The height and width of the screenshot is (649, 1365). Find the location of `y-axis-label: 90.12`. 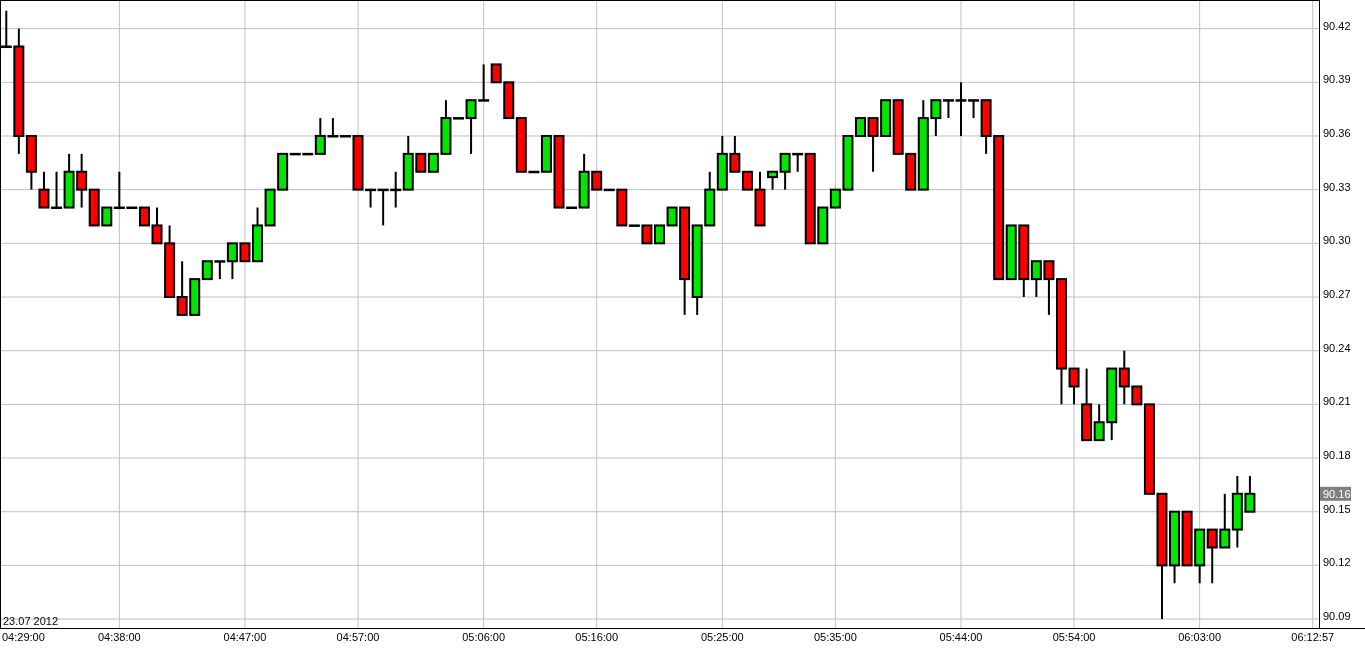

y-axis-label: 90.12 is located at coordinates (1337, 562).